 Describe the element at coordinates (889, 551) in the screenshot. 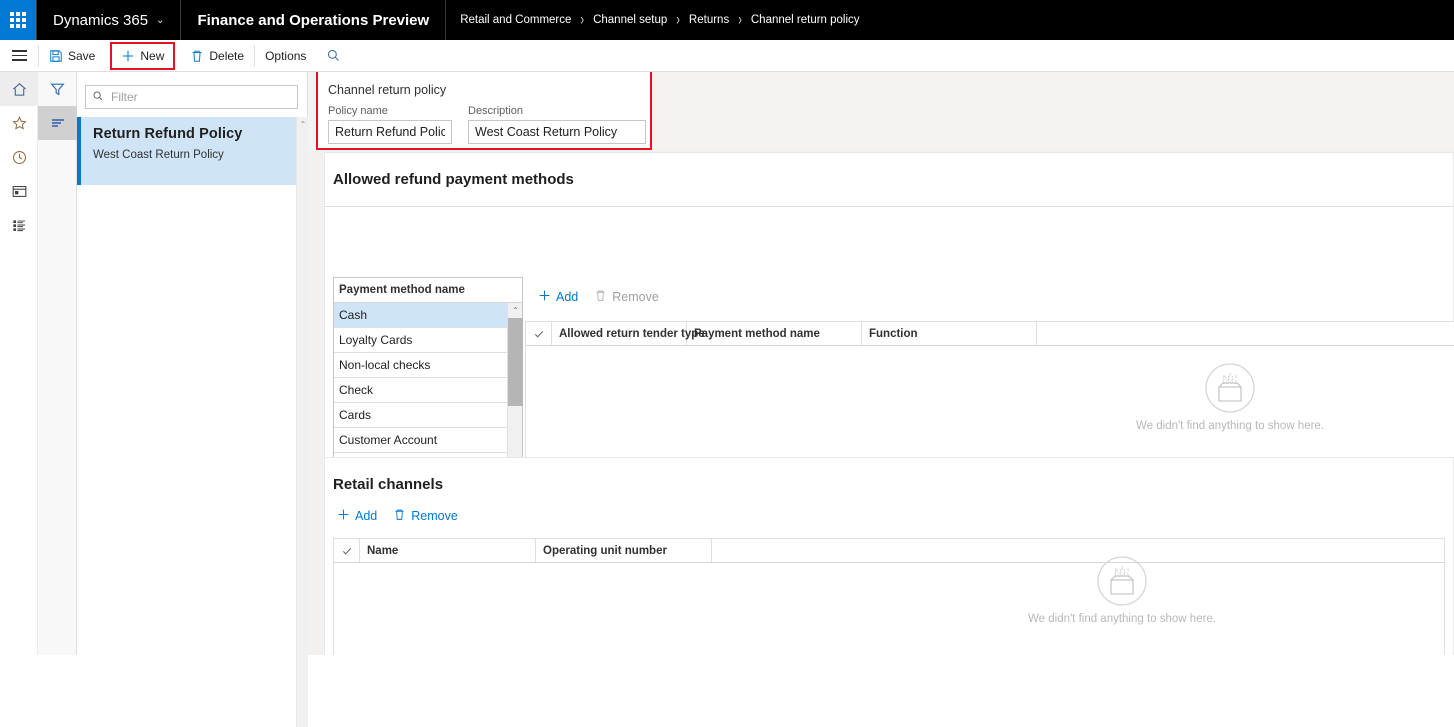

I see `channels-grid-header-row: Name Operating unit number` at that location.